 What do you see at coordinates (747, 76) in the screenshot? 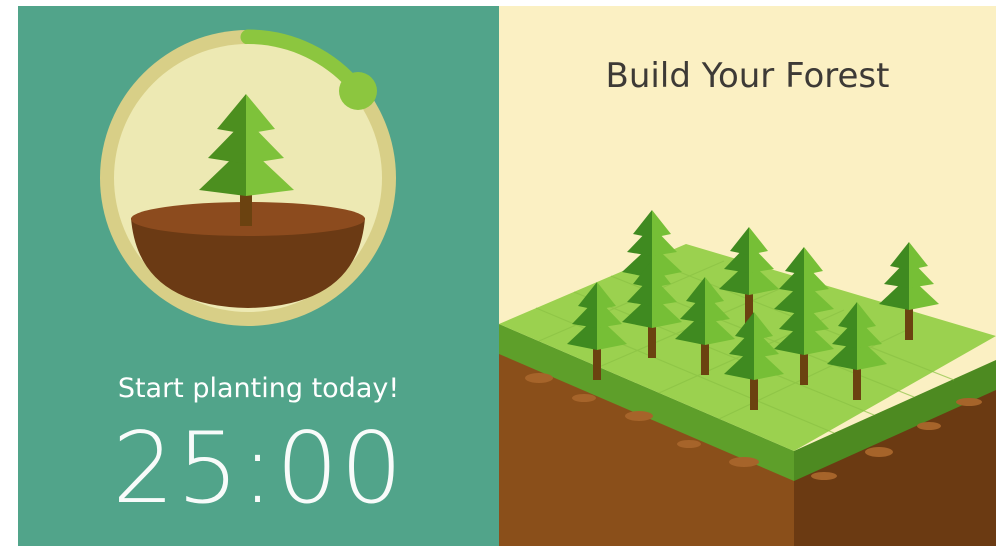
I see `forest-title: Build Your Forest` at bounding box center [747, 76].